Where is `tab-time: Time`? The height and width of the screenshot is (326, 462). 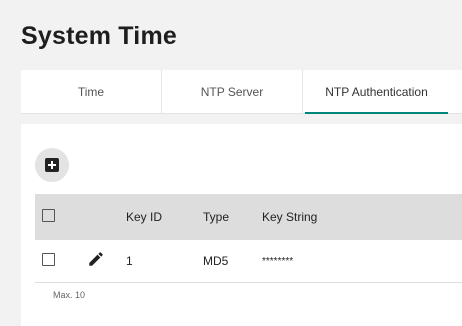
tab-time: Time is located at coordinates (91, 92).